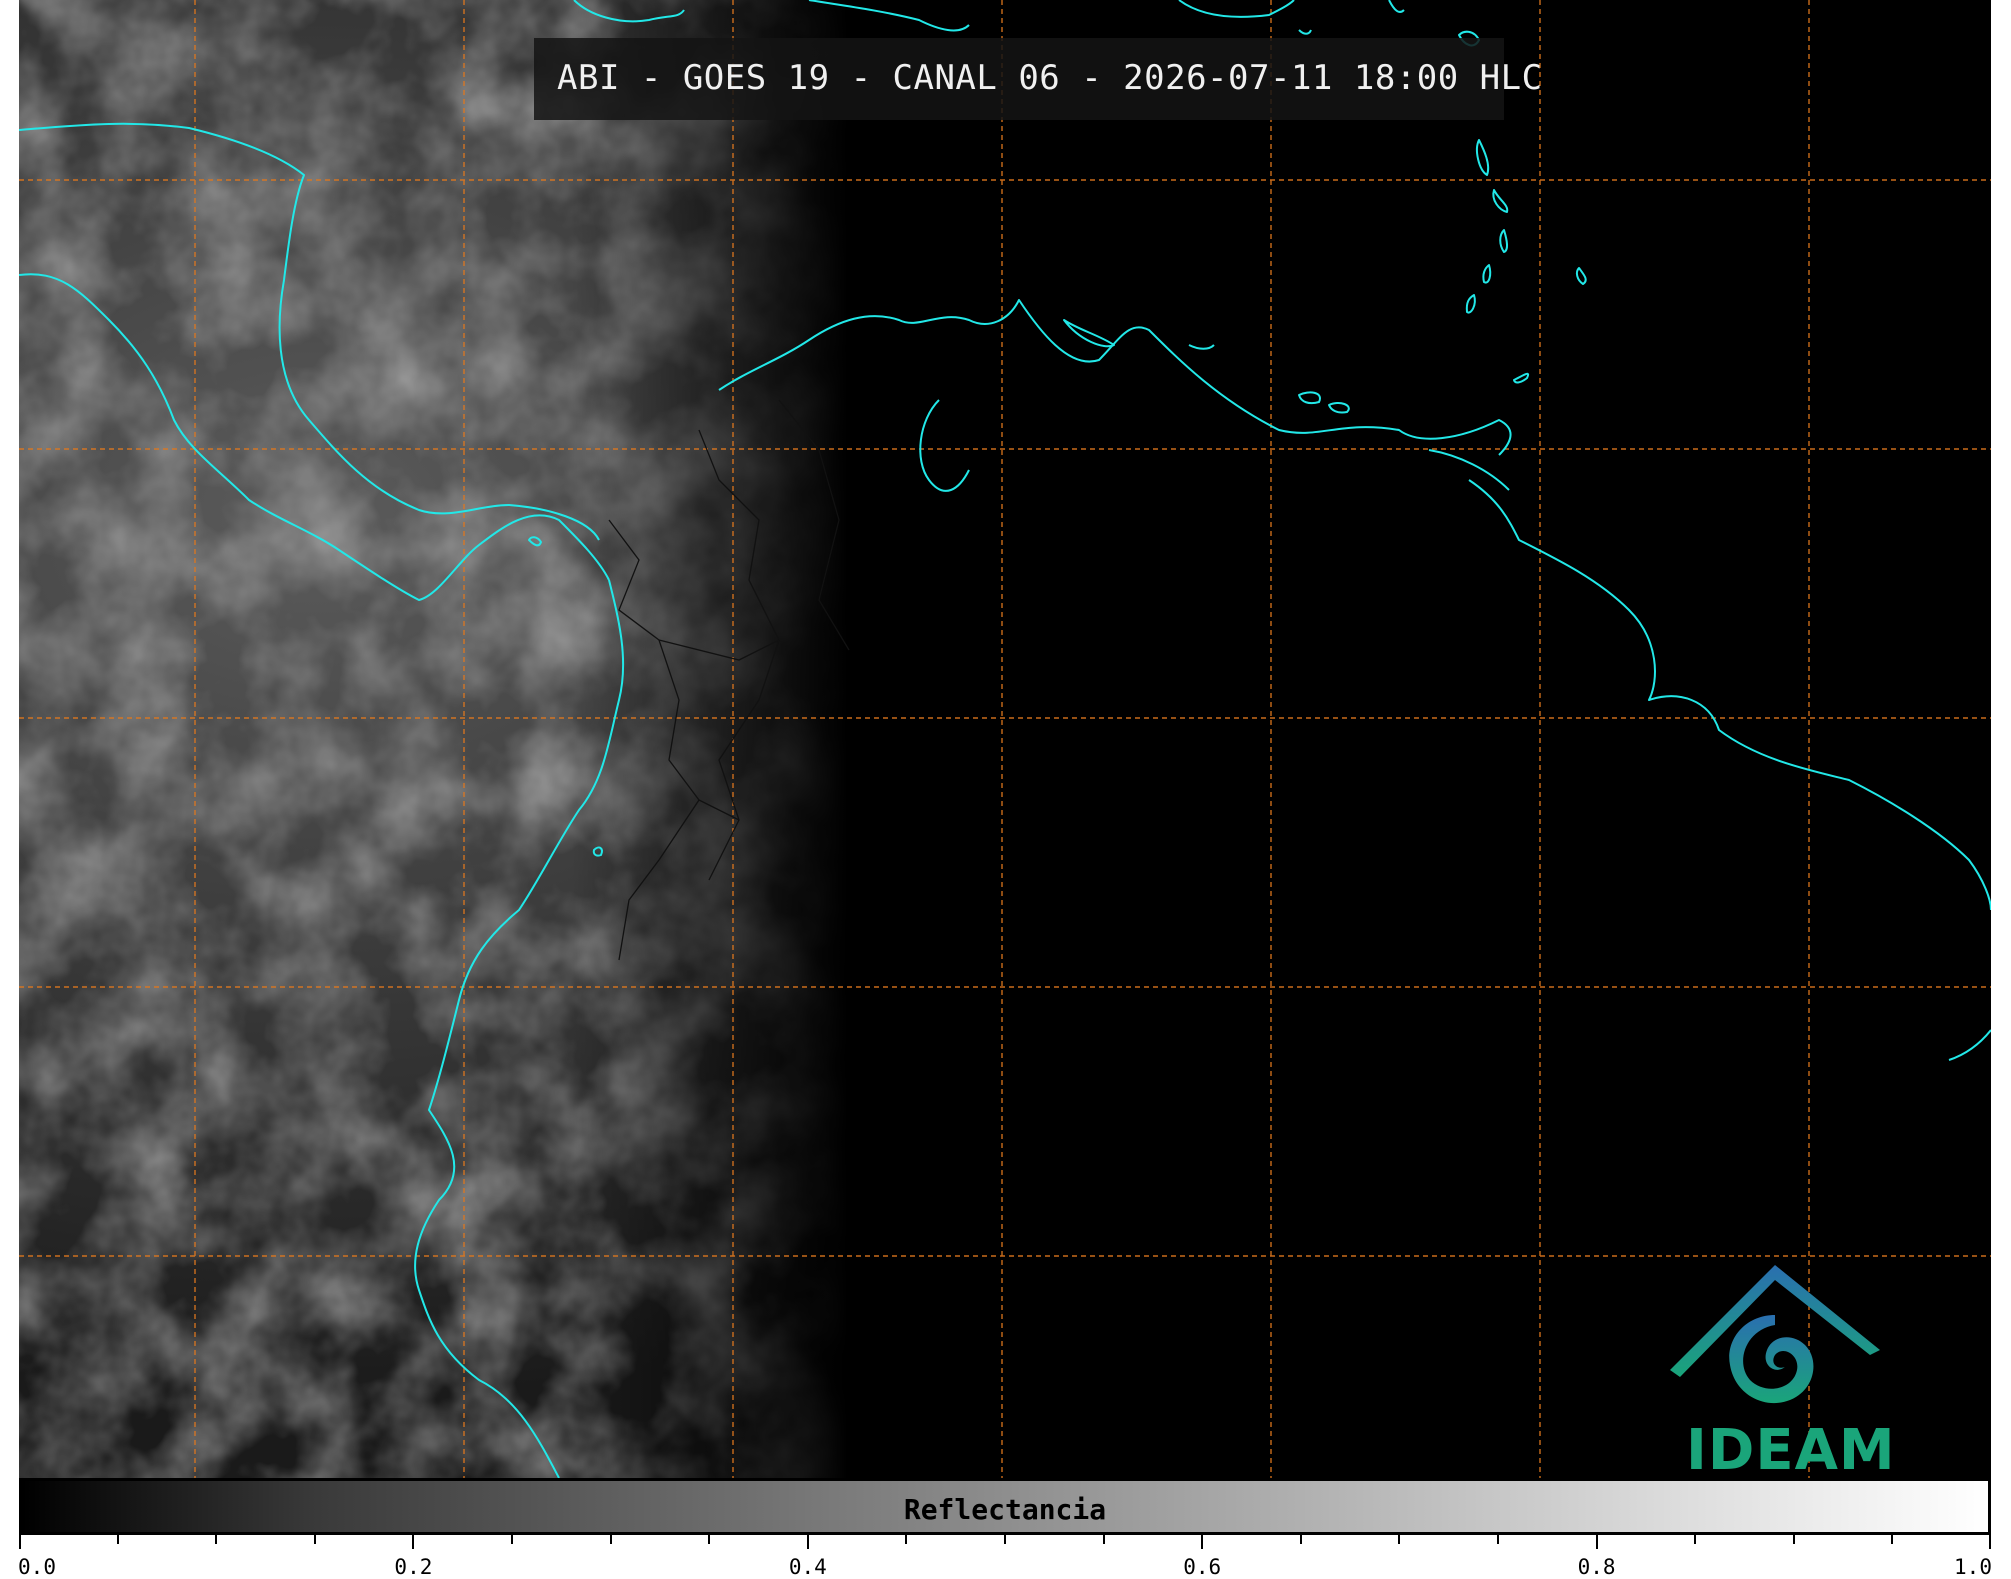 The width and height of the screenshot is (2011, 1579). I want to click on logo-wordmark: IDEAM, so click(1791, 1450).